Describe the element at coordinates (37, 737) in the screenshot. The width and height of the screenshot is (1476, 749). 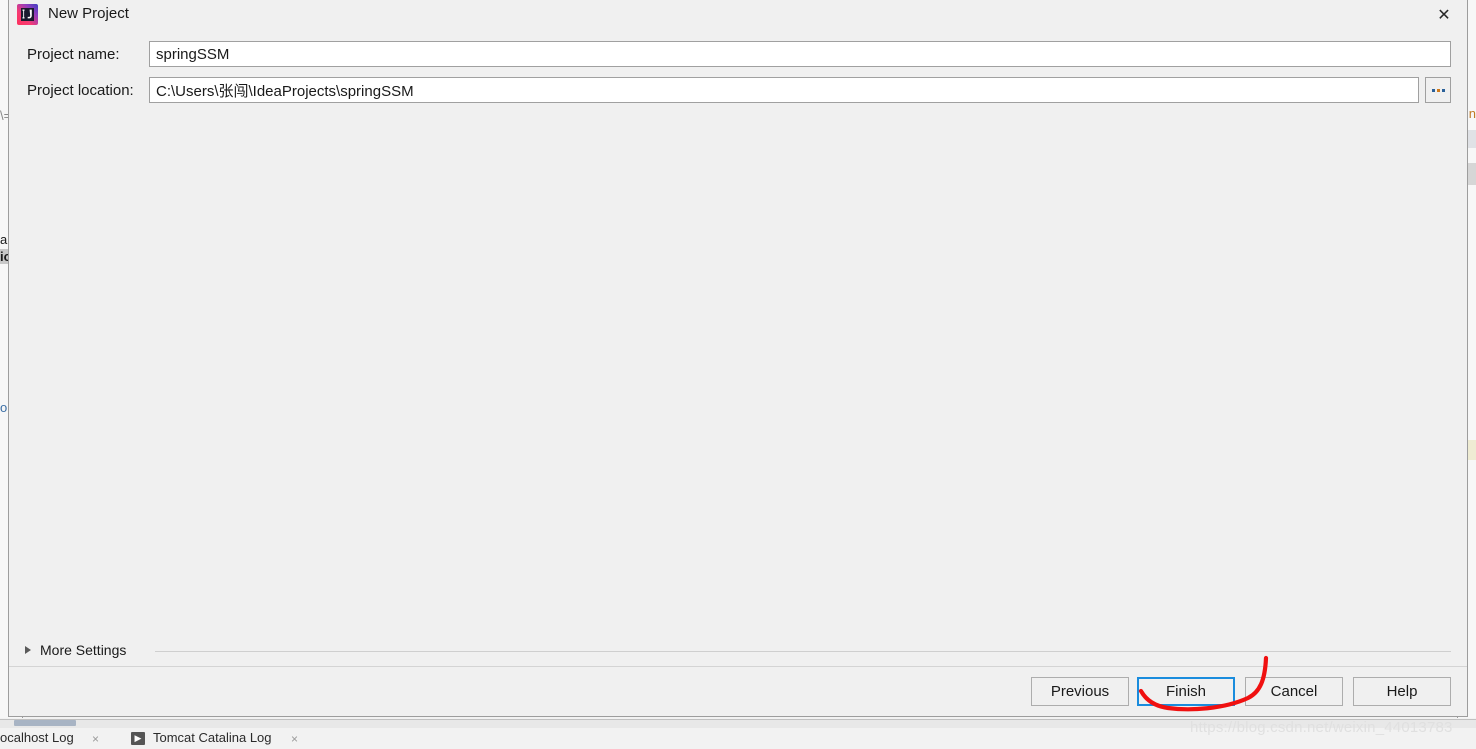
I see `tab-localhost-log: ocalhost Log` at that location.